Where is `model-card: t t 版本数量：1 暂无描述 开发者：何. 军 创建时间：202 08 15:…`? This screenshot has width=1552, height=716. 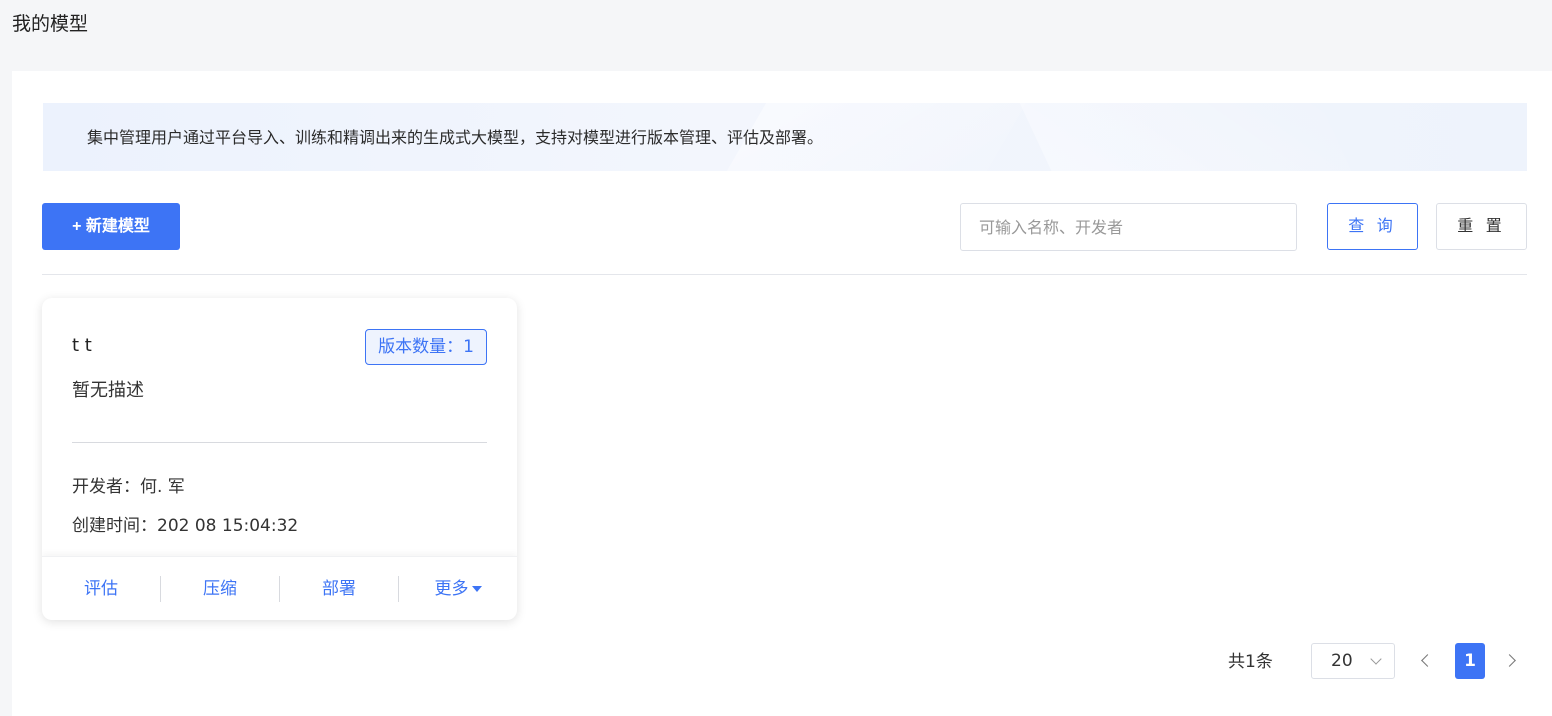
model-card: t t 版本数量：1 暂无描述 开发者：何. 军 创建时间：202 08 15:… is located at coordinates (279, 459).